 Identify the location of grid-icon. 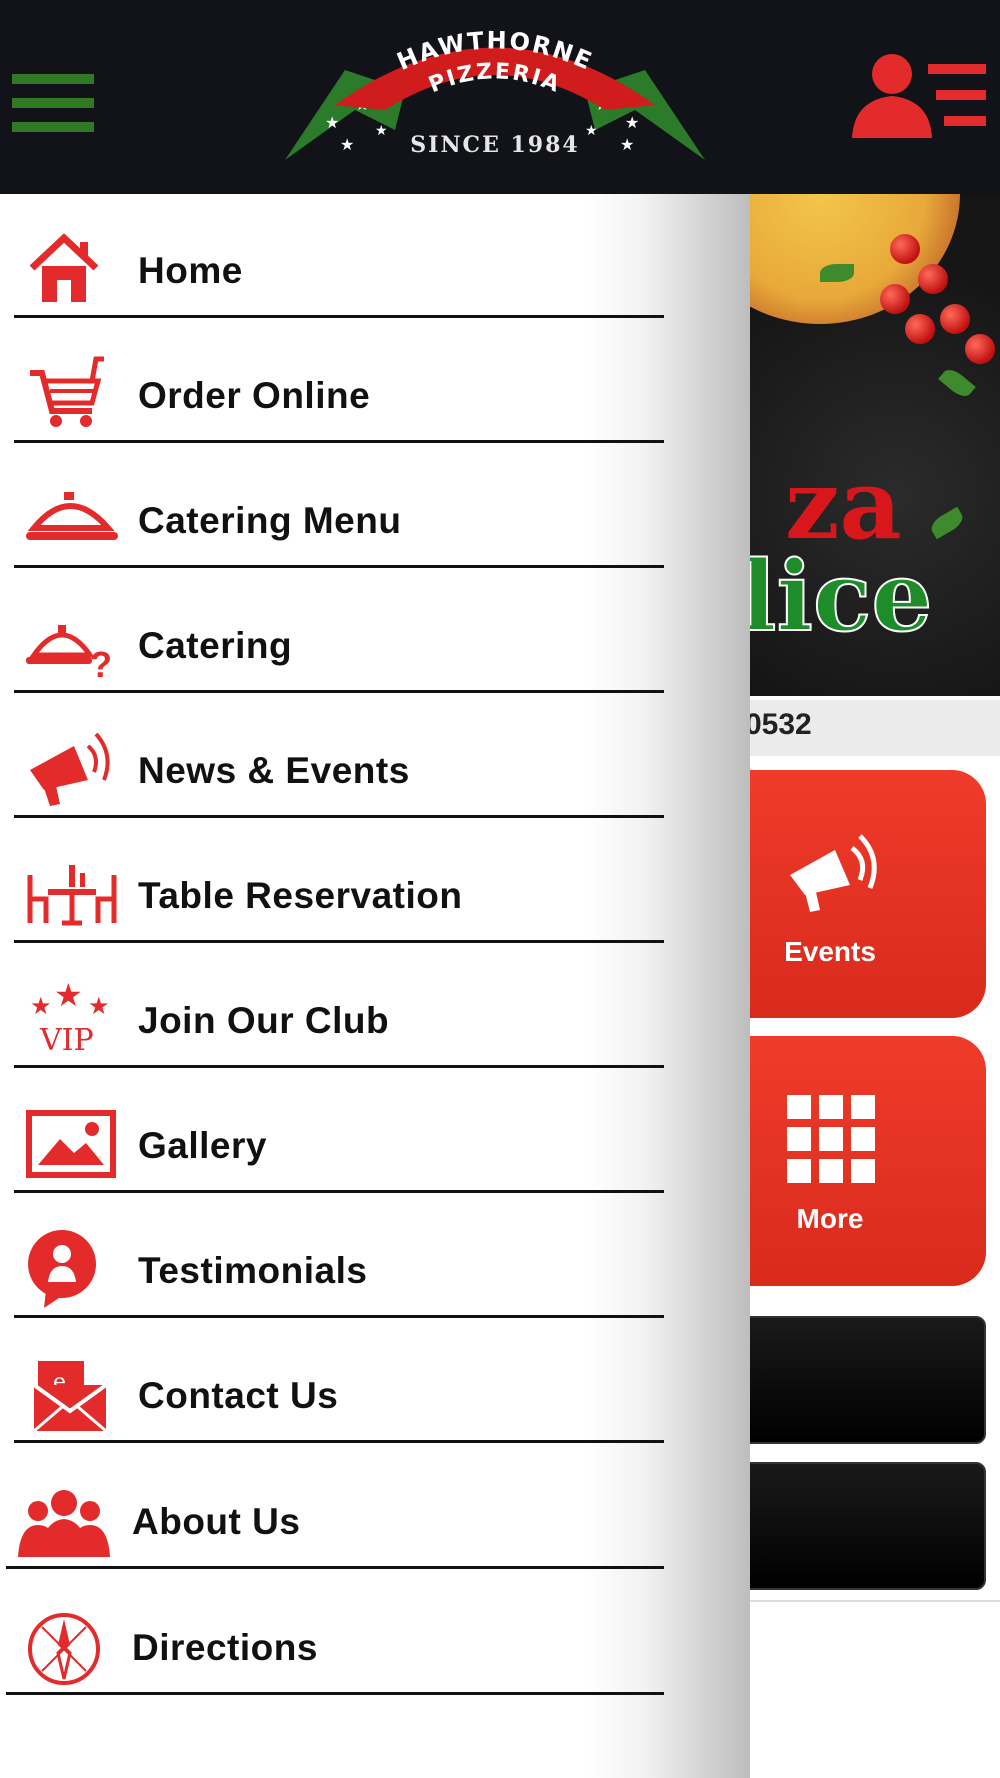
(831, 1139).